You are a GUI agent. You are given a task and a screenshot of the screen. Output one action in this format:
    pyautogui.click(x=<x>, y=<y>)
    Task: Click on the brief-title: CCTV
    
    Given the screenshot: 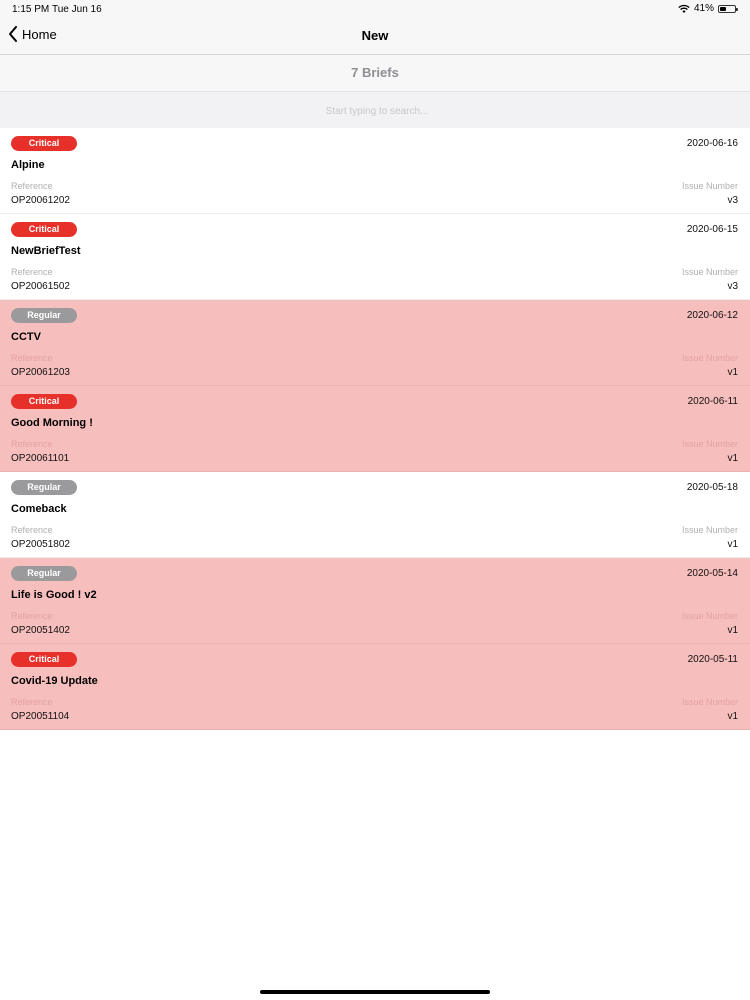 What is the action you would take?
    pyautogui.click(x=26, y=337)
    